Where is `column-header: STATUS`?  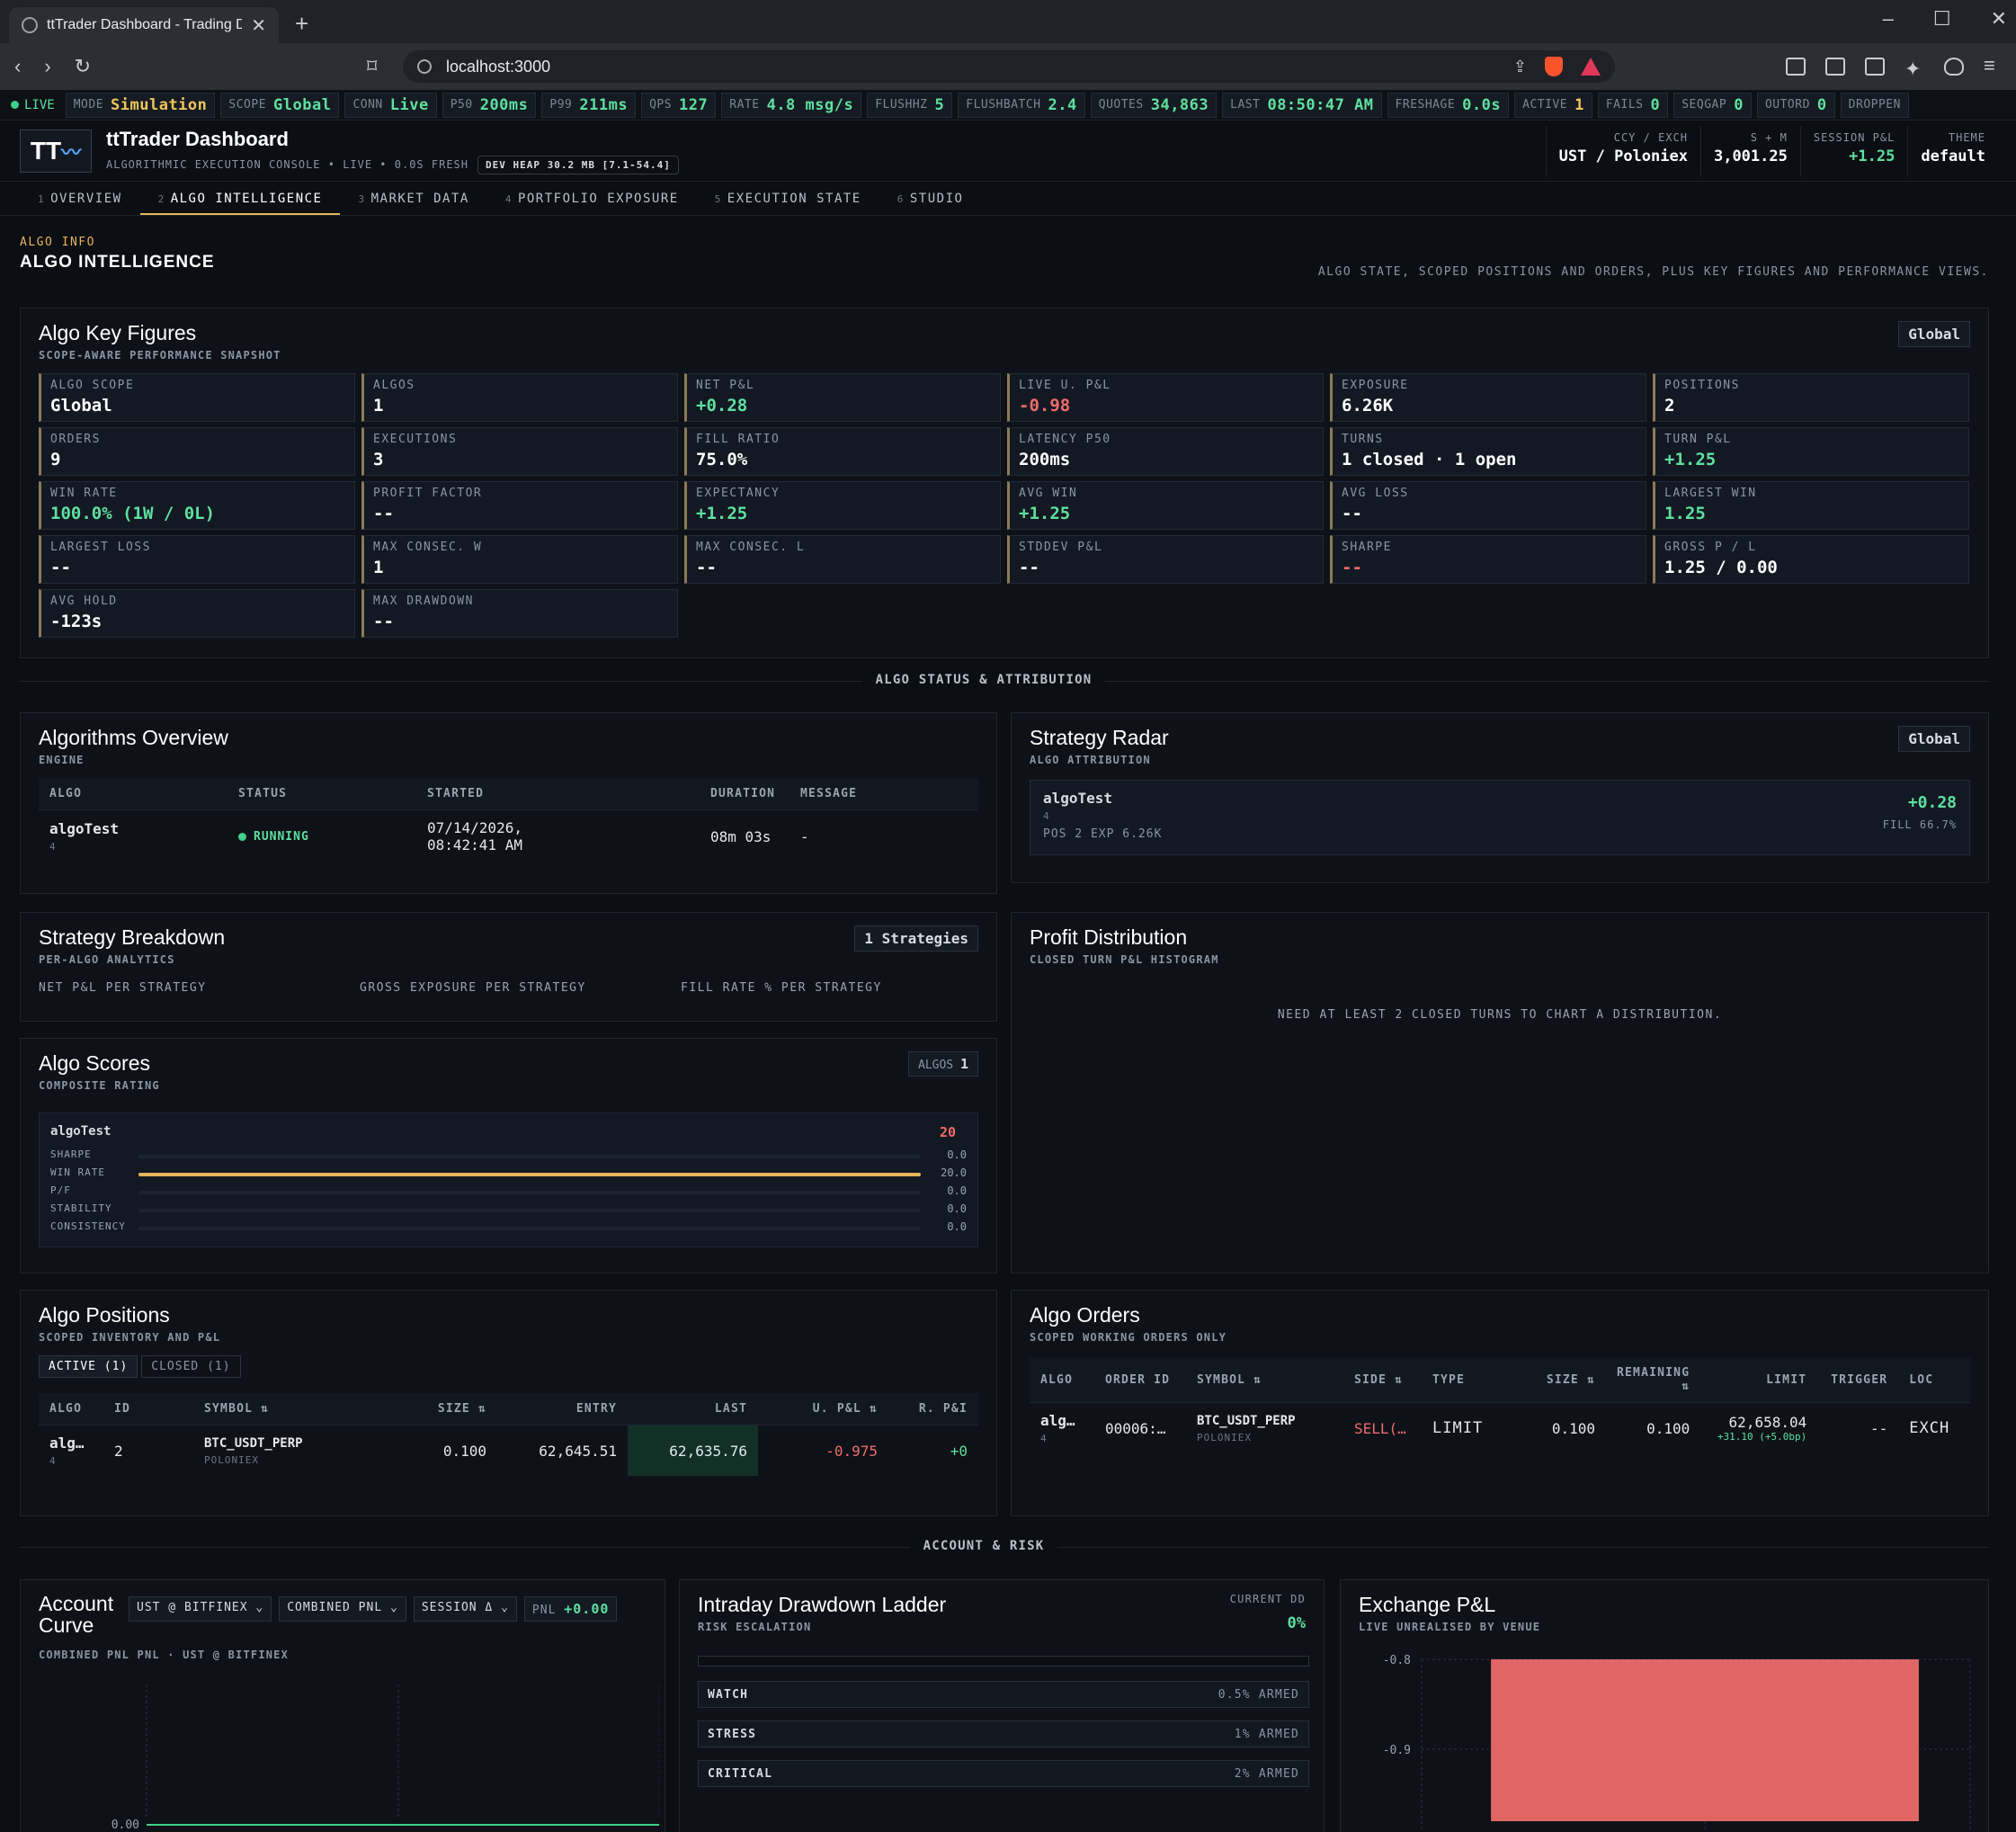 column-header: STATUS is located at coordinates (321, 794).